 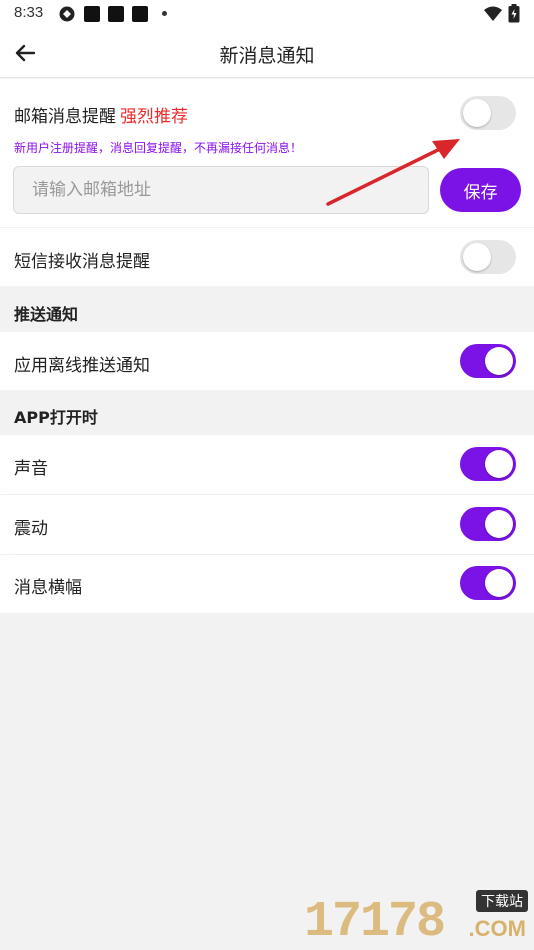 What do you see at coordinates (46, 314) in the screenshot?
I see `push-section-title: 推送通知` at bounding box center [46, 314].